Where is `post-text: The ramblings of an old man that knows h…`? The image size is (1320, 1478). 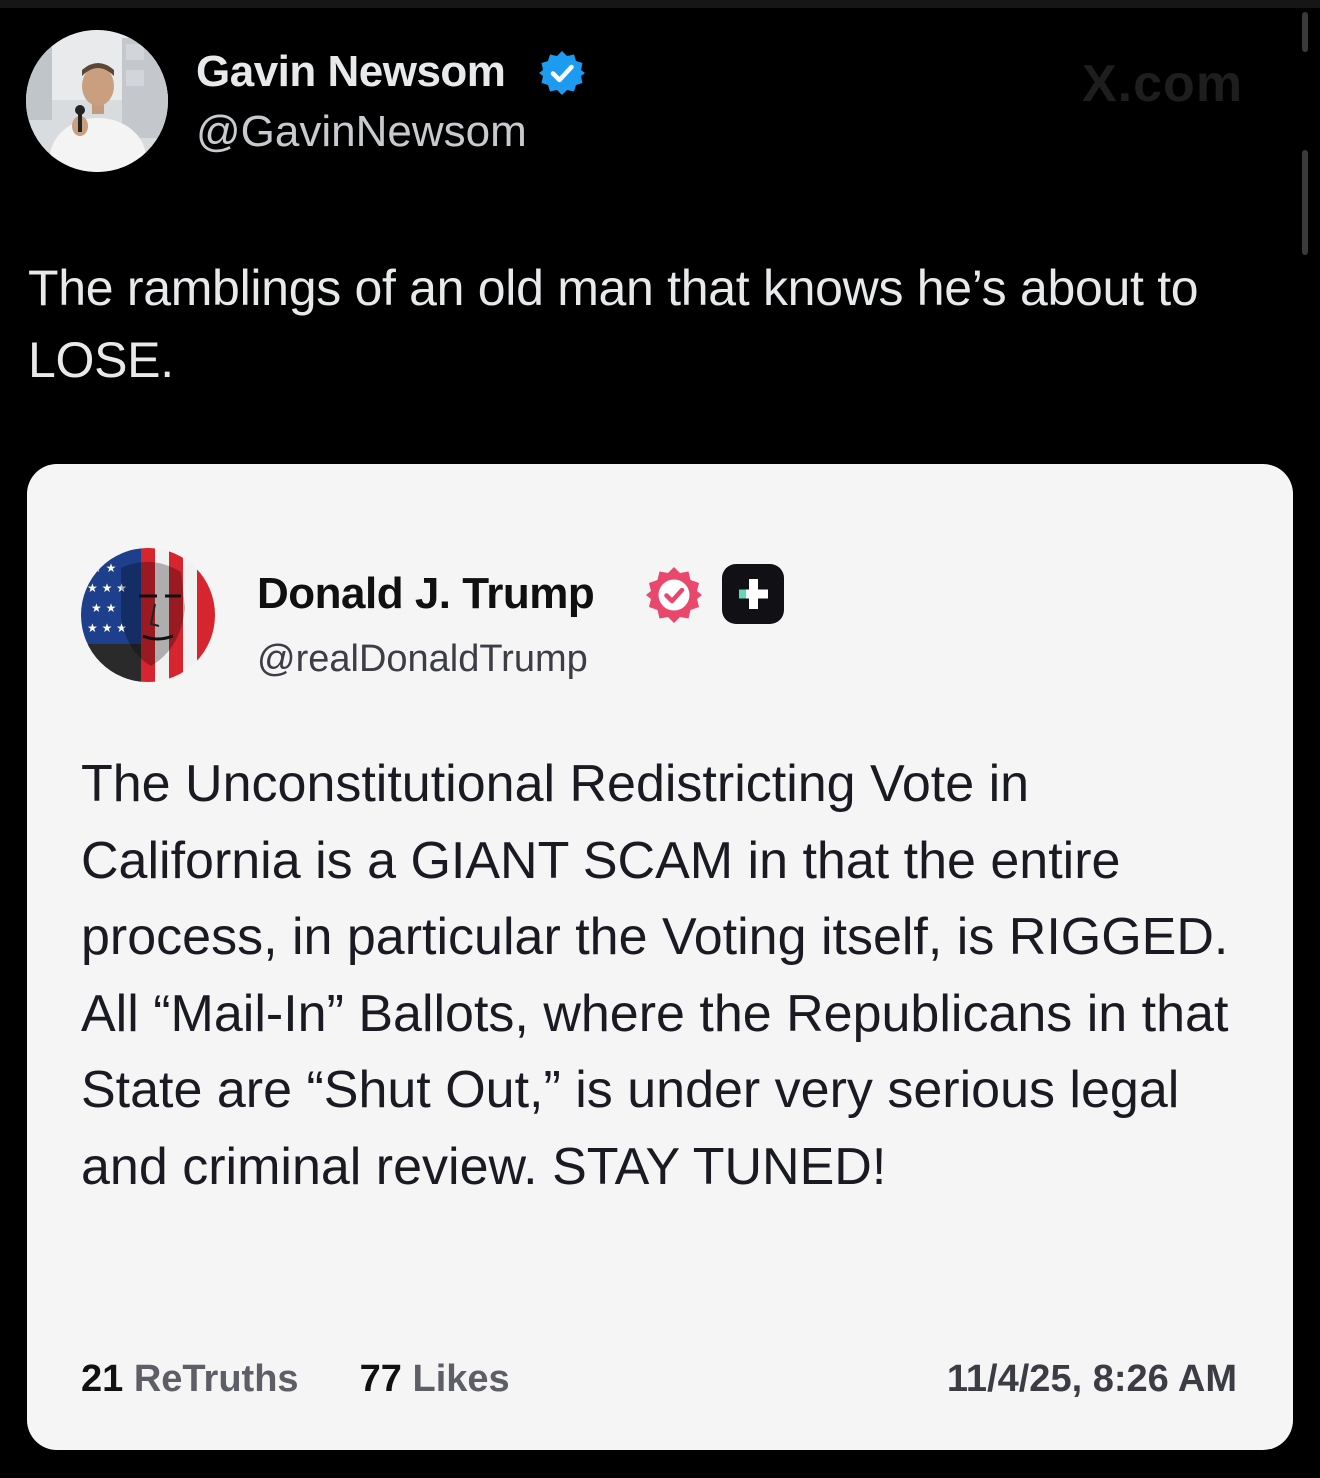
post-text: The ramblings of an old man that knows h… is located at coordinates (613, 324).